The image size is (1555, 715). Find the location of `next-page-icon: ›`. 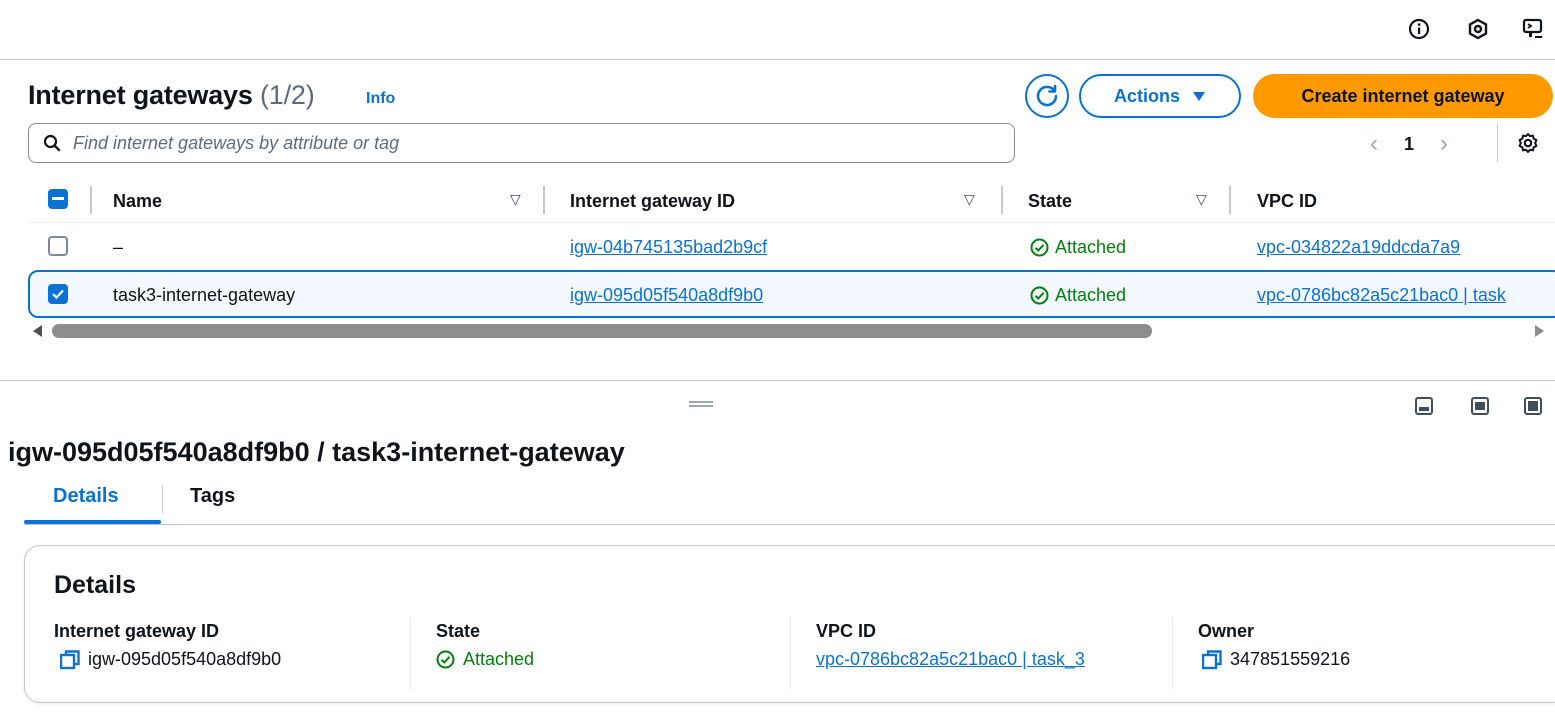

next-page-icon: › is located at coordinates (1444, 144).